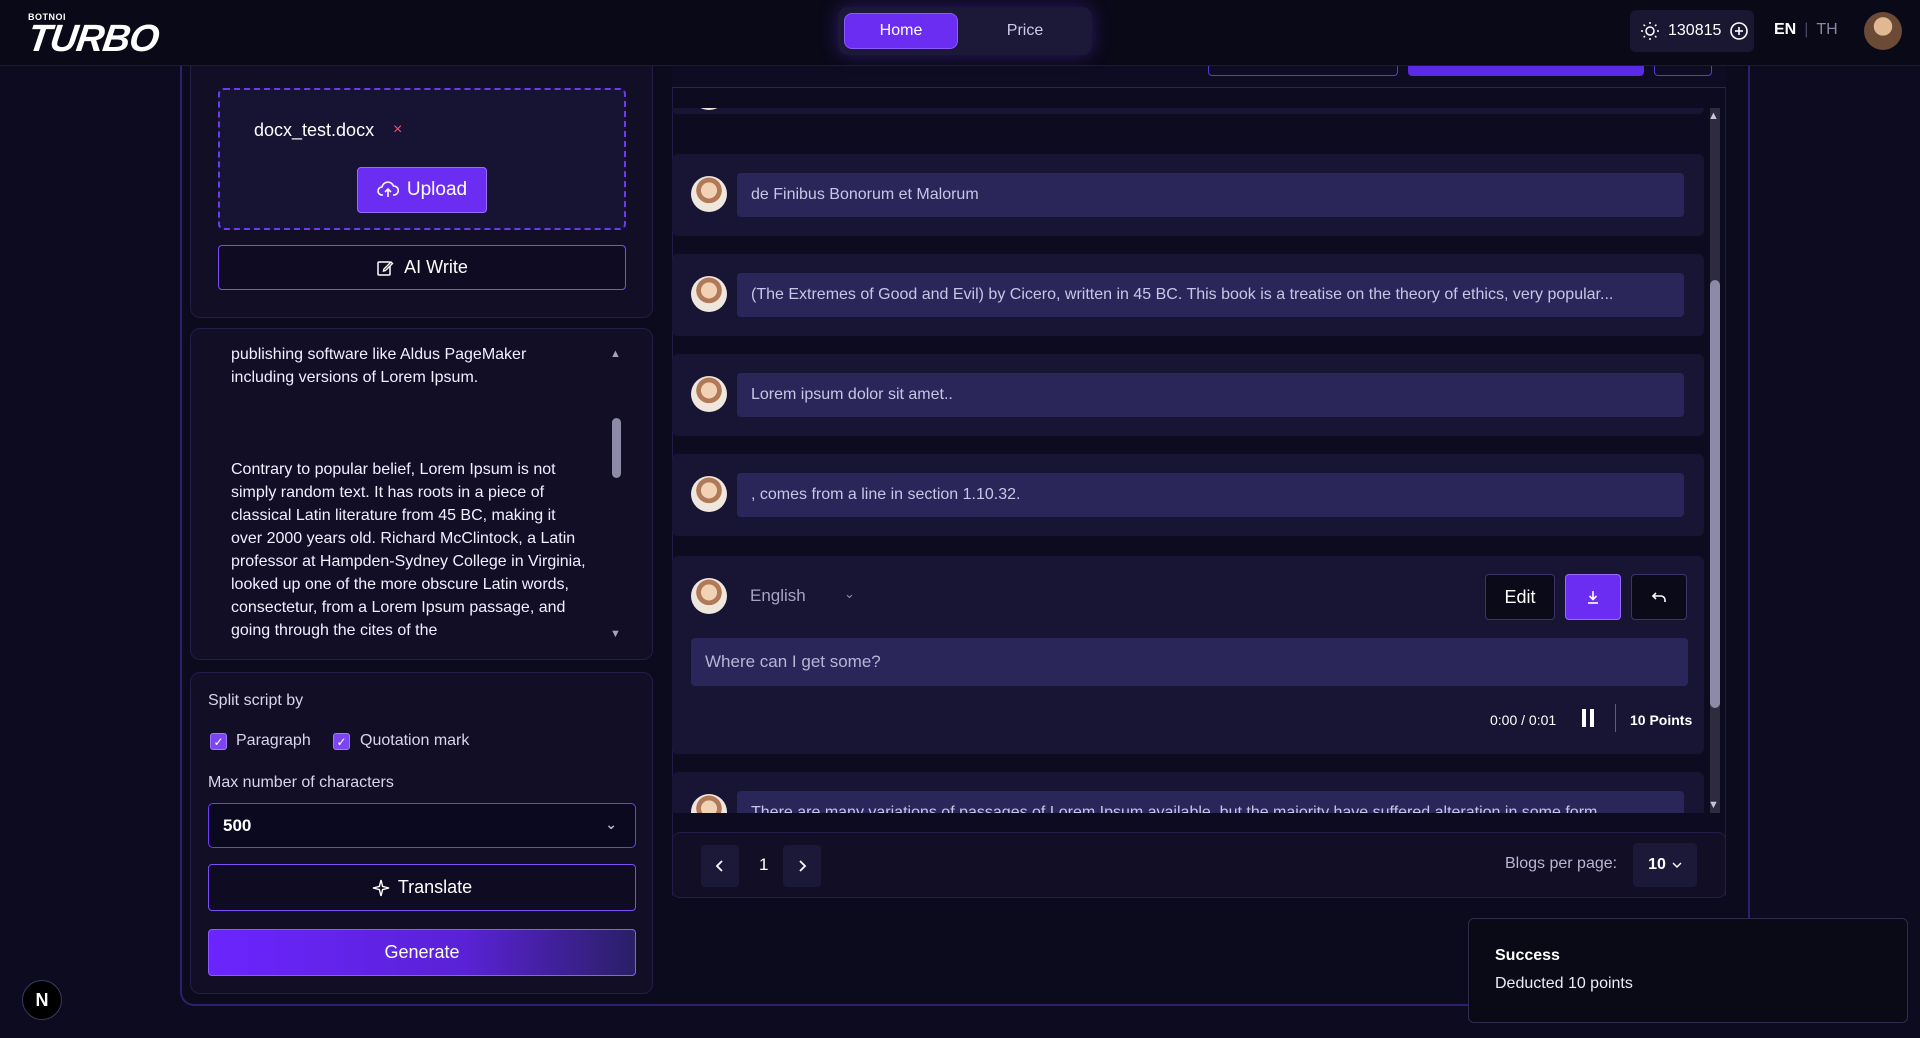  I want to click on blogs-per-page-label: Blogs per page:, so click(1561, 863).